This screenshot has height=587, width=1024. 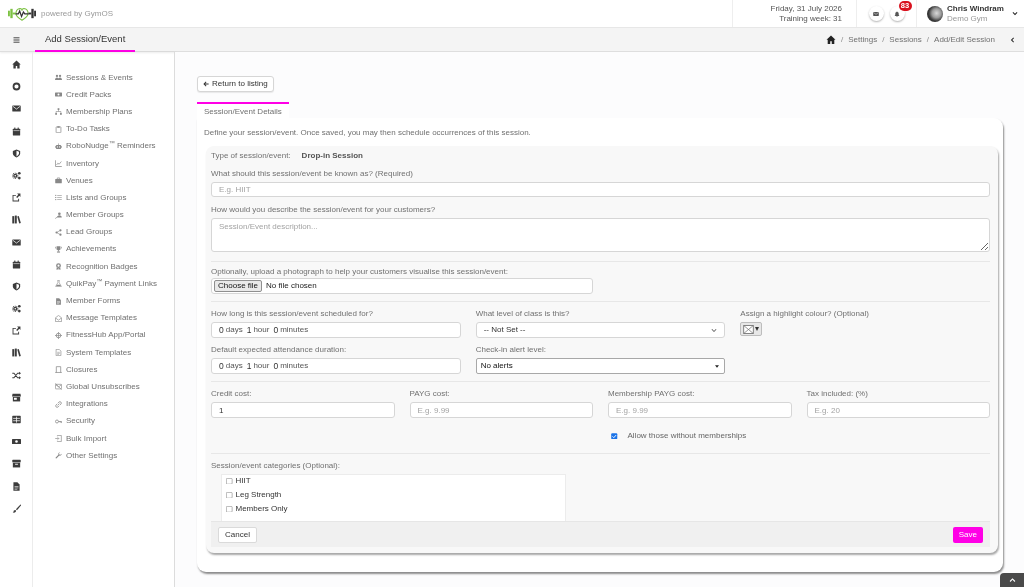 I want to click on save-button: Save, so click(x=967, y=534).